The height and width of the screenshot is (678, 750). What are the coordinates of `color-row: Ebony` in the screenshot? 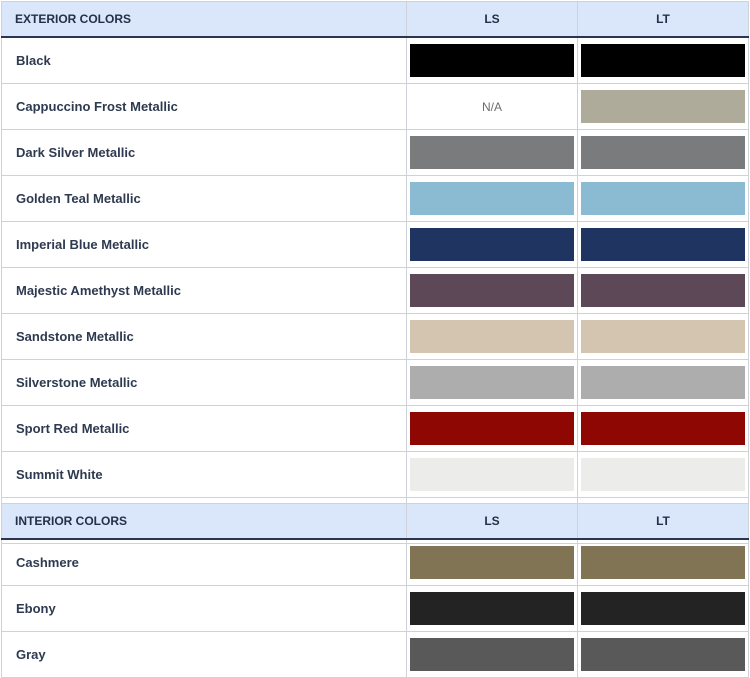 It's located at (375, 608).